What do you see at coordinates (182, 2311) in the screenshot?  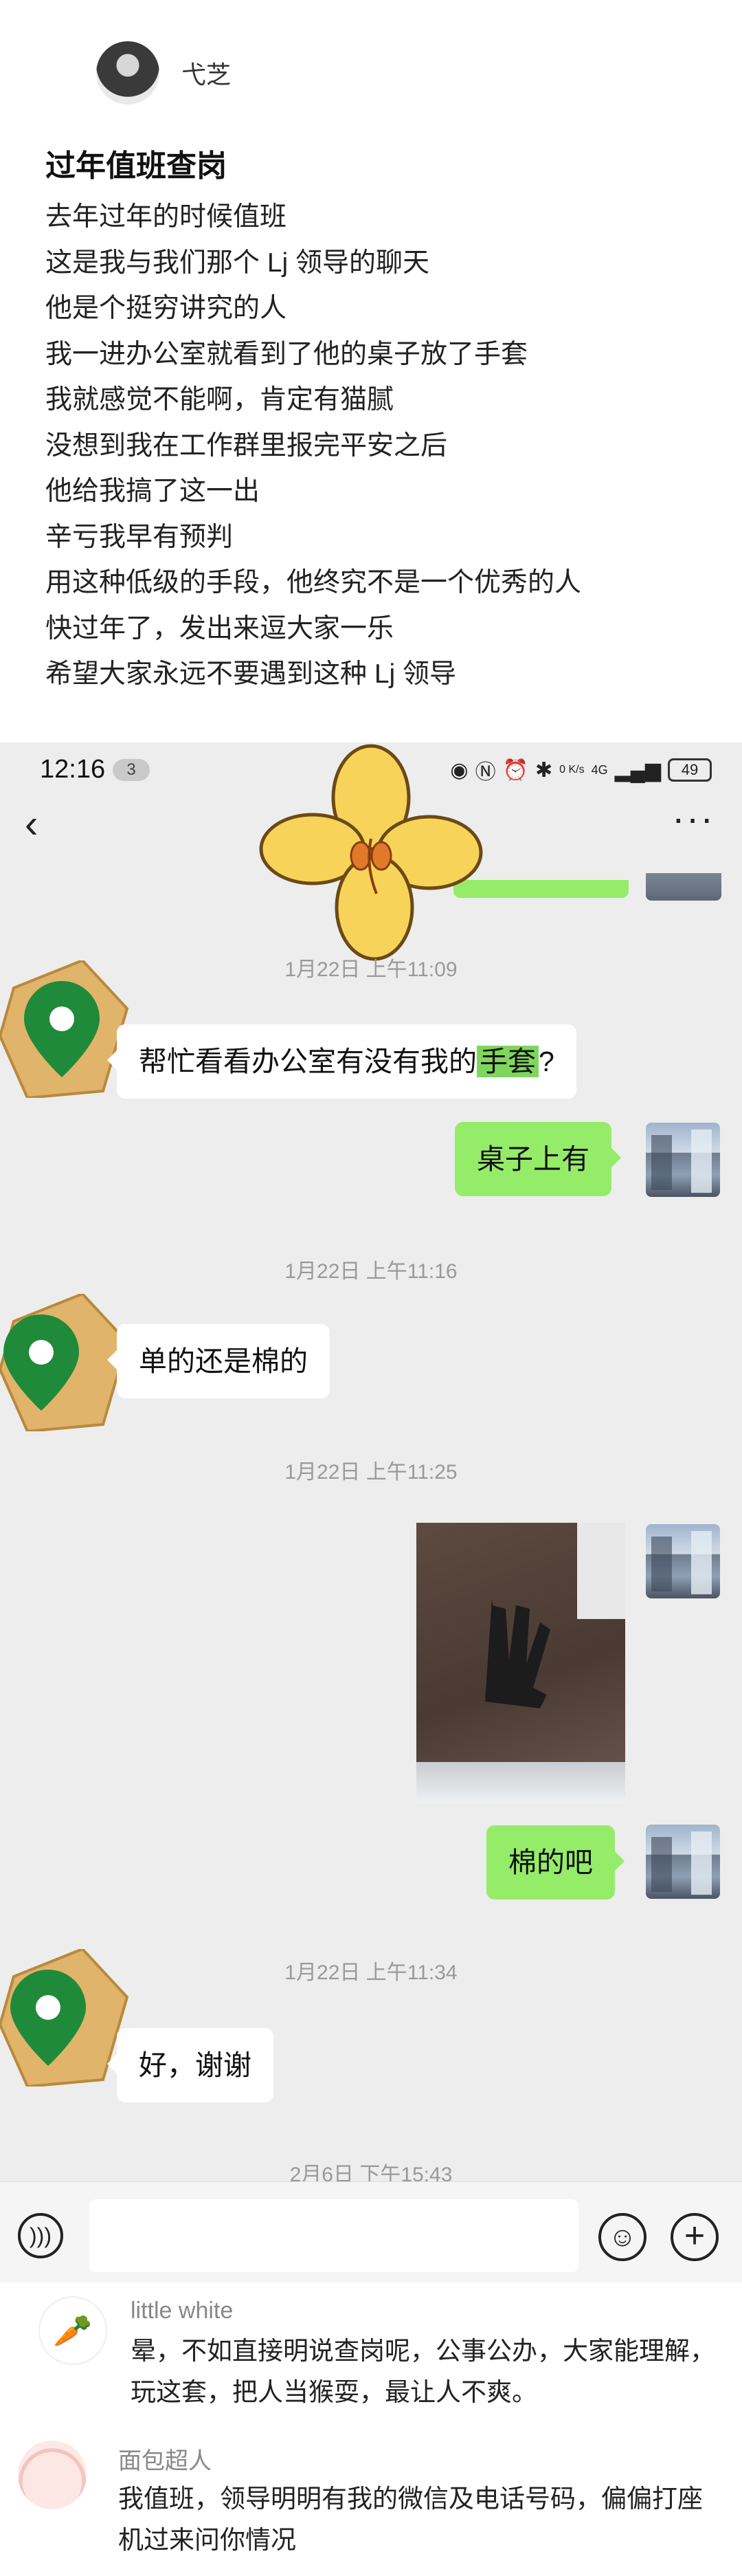 I see `comment-user: little white` at bounding box center [182, 2311].